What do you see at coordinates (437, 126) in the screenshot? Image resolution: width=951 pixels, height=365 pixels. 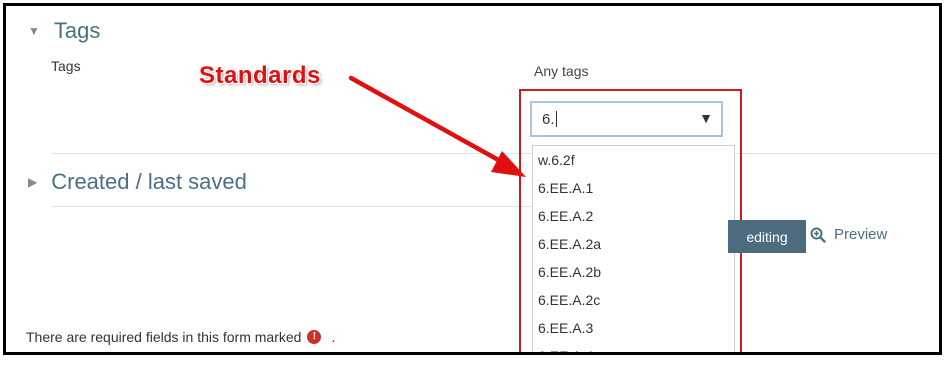 I see `annotation-arrow` at bounding box center [437, 126].